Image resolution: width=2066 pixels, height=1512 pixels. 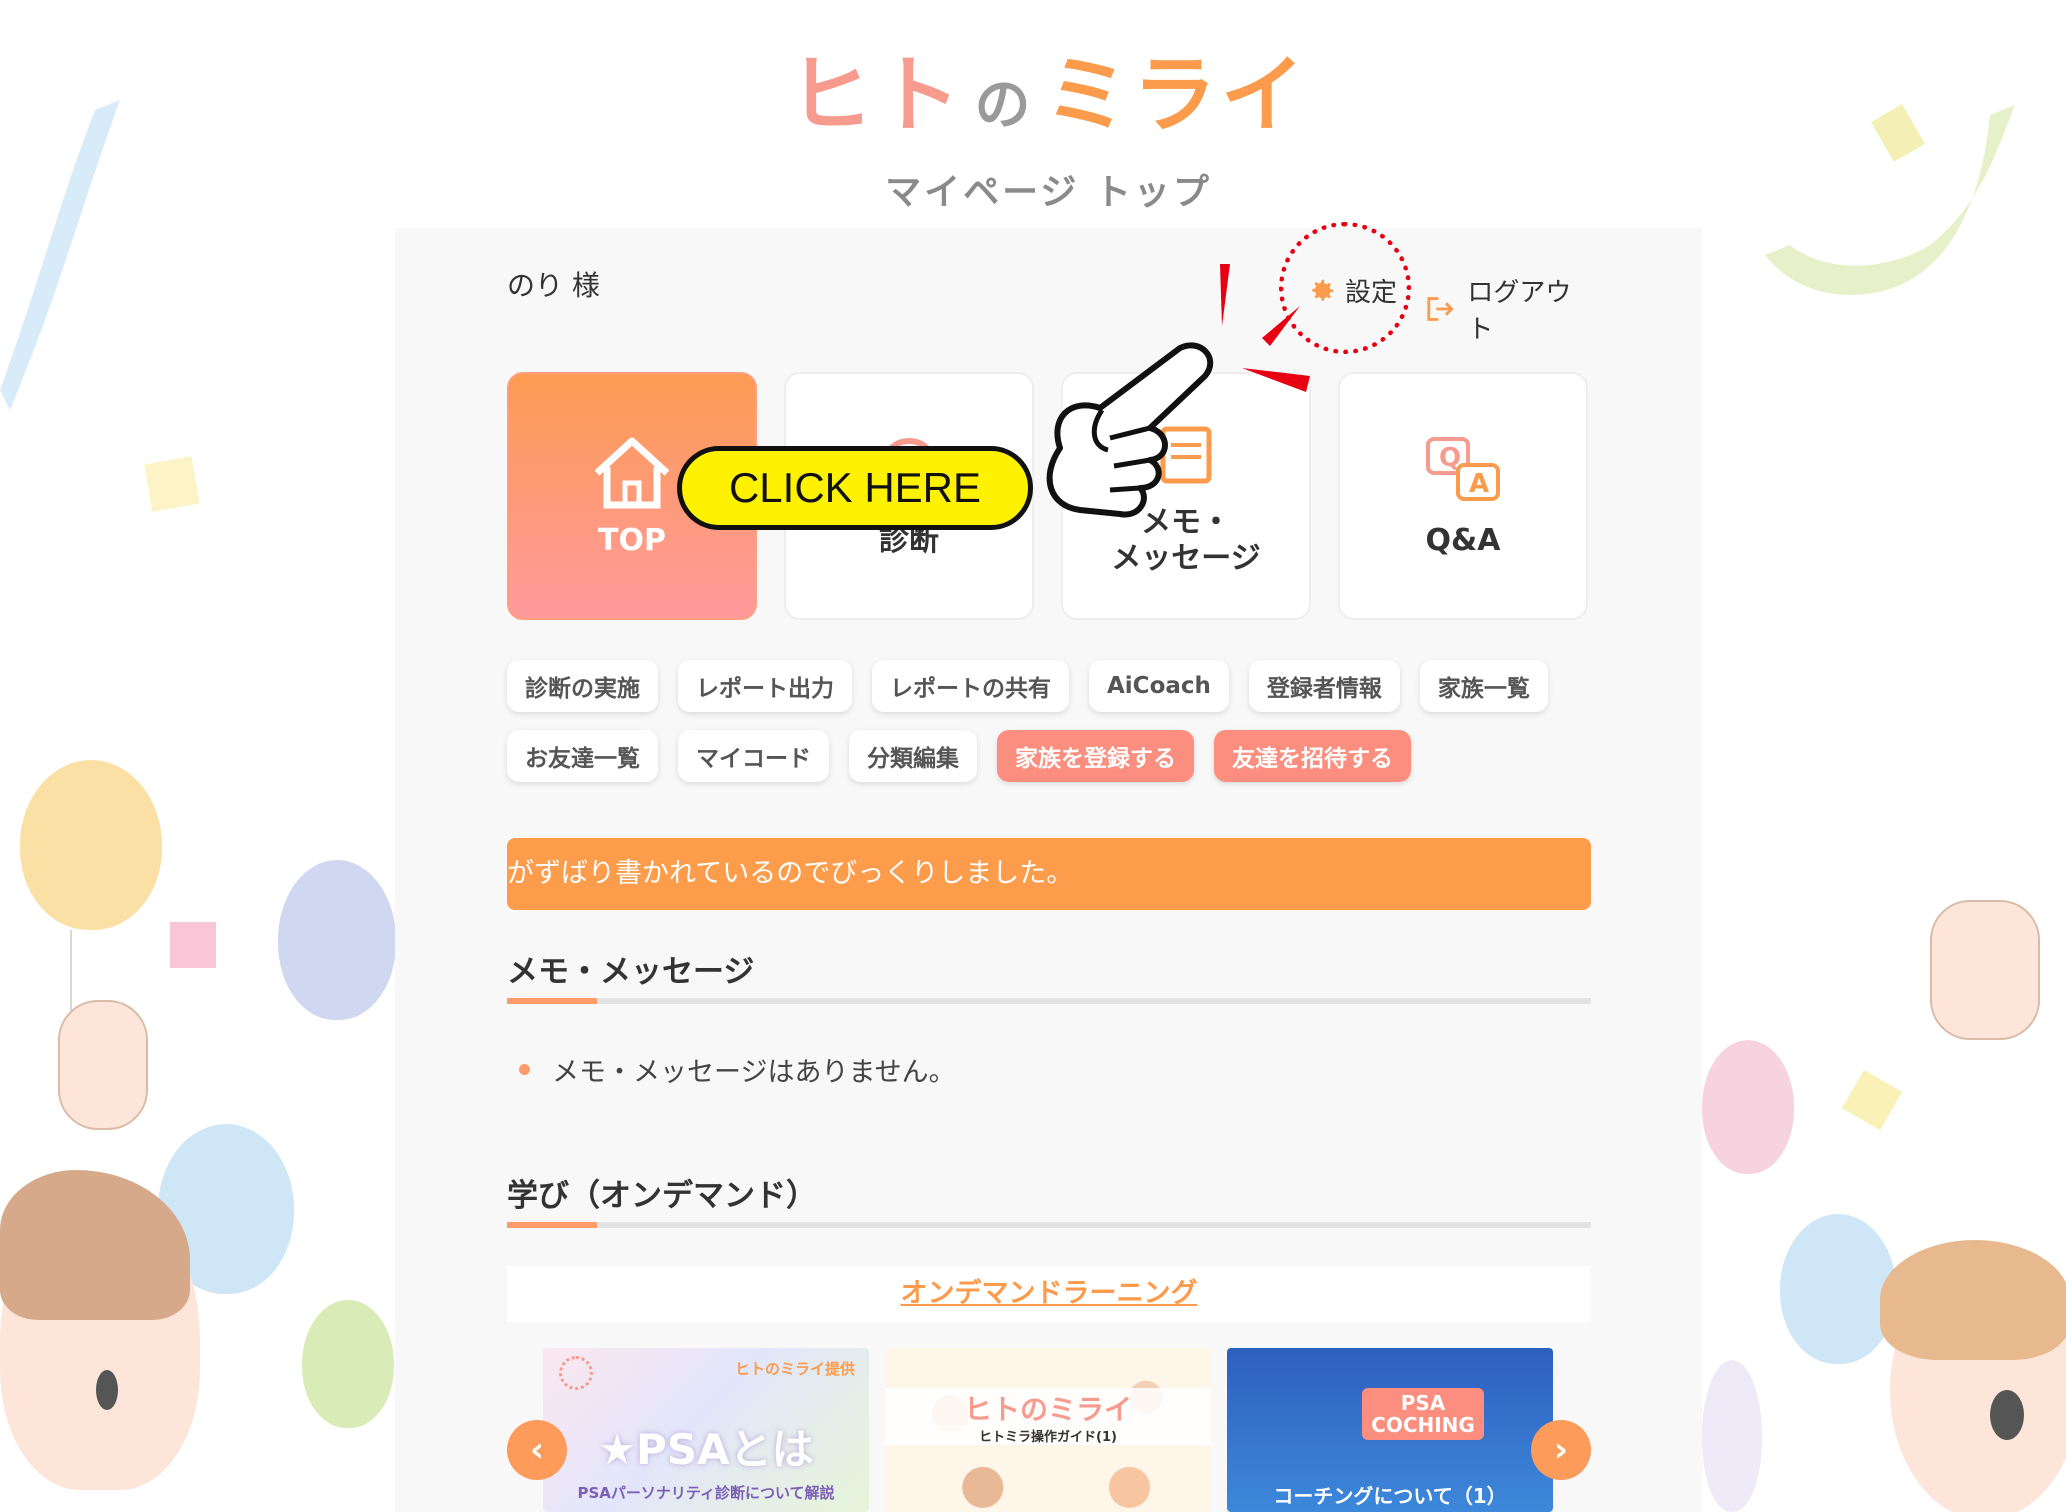 I want to click on ribbon-decoration-right, so click(x=1890, y=199).